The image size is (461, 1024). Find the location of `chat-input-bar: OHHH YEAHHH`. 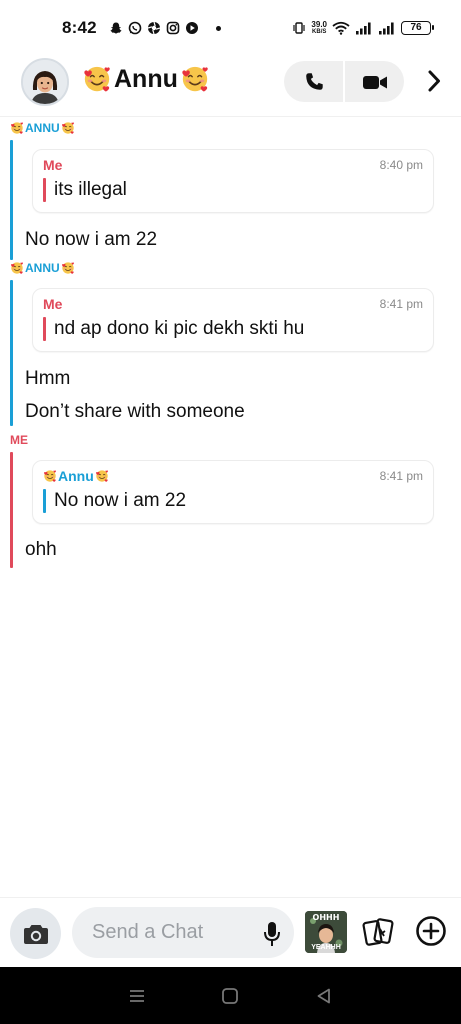

chat-input-bar: OHHH YEAHHH is located at coordinates (230, 932).